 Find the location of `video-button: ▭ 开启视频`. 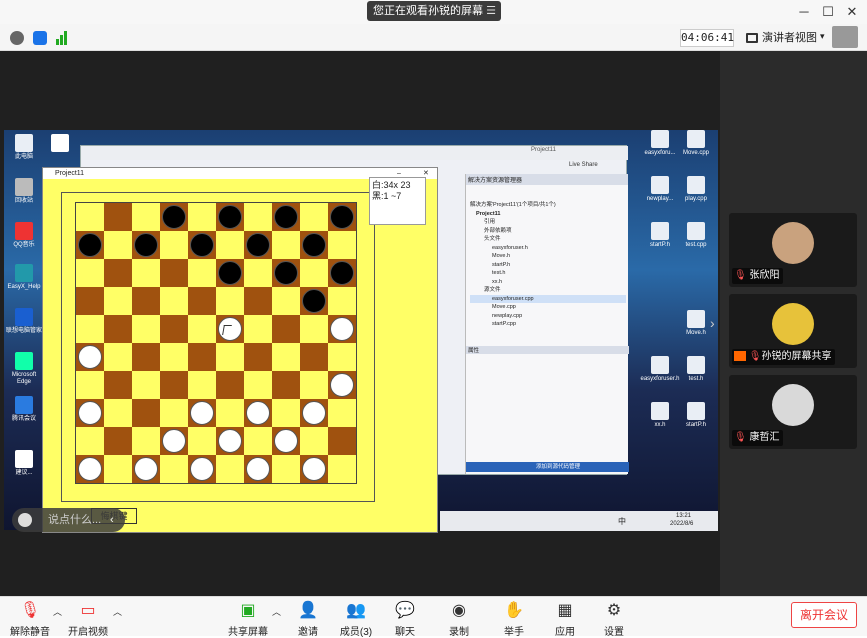

video-button: ▭ 开启视频 is located at coordinates (88, 618).